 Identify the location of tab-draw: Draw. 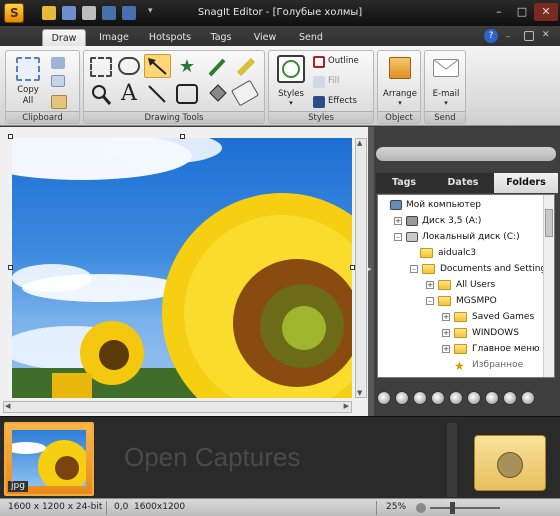
(64, 37).